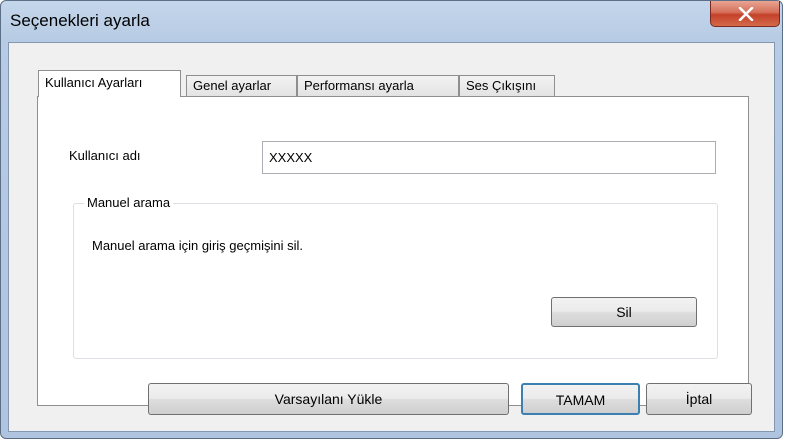  I want to click on tab-performance: Performansı ayarla, so click(378, 85).